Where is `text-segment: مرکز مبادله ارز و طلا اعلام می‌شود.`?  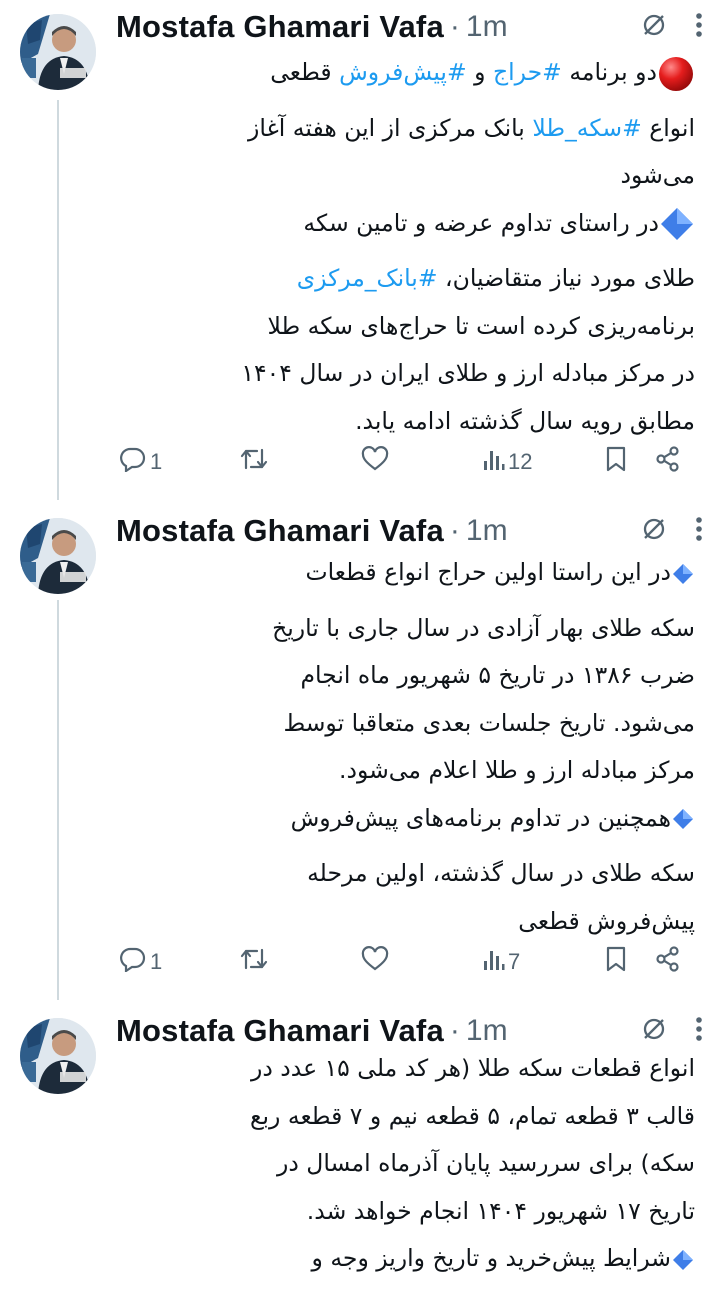
text-segment: مرکز مبادله ارز و طلا اعلام می‌شود. is located at coordinates (517, 770).